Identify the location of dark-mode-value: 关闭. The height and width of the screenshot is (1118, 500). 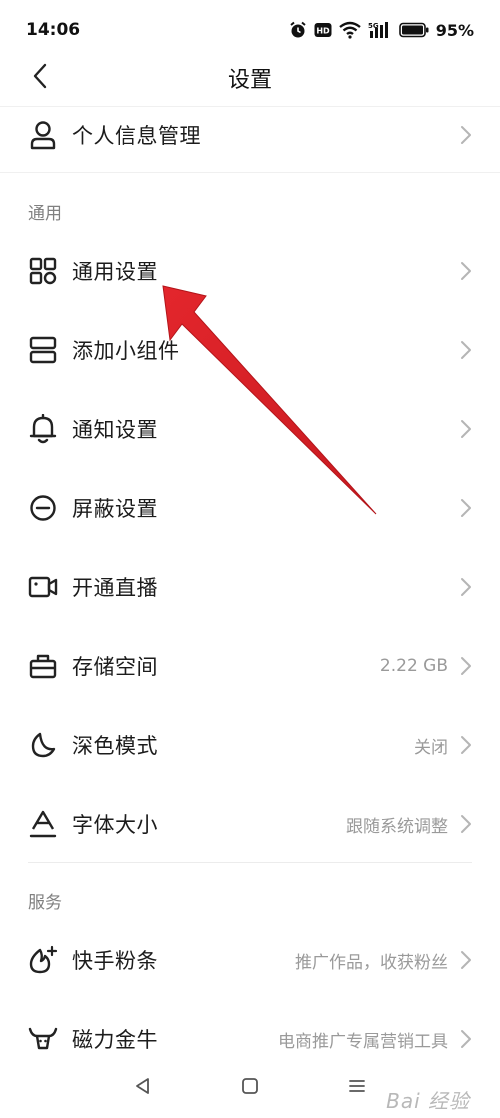
(431, 747).